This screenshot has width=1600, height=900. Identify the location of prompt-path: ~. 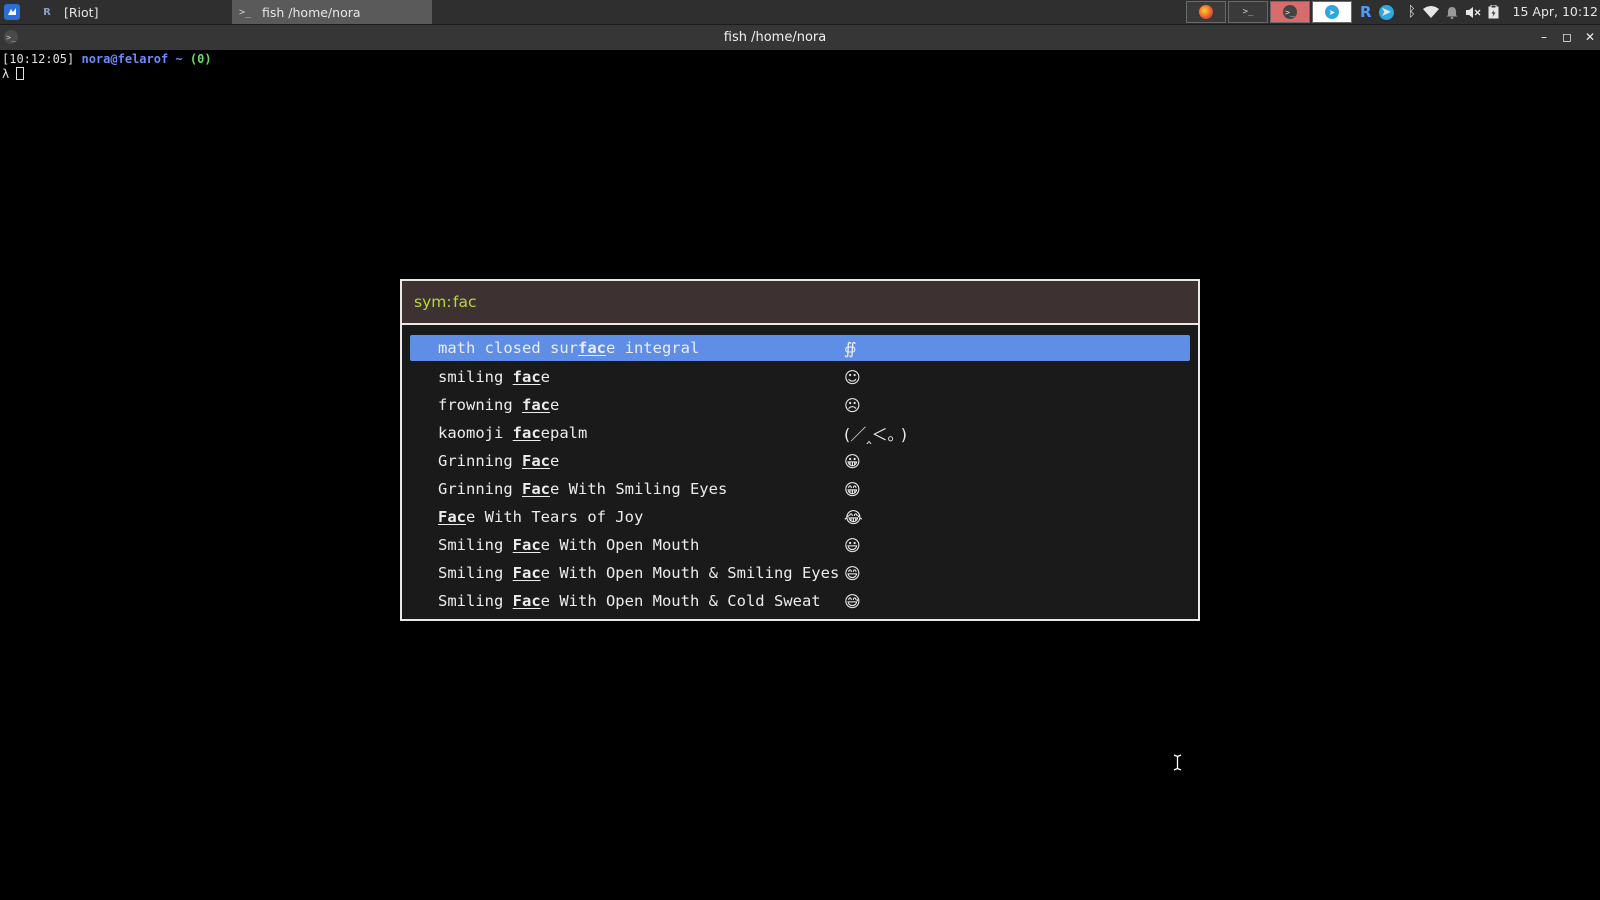
(179, 59).